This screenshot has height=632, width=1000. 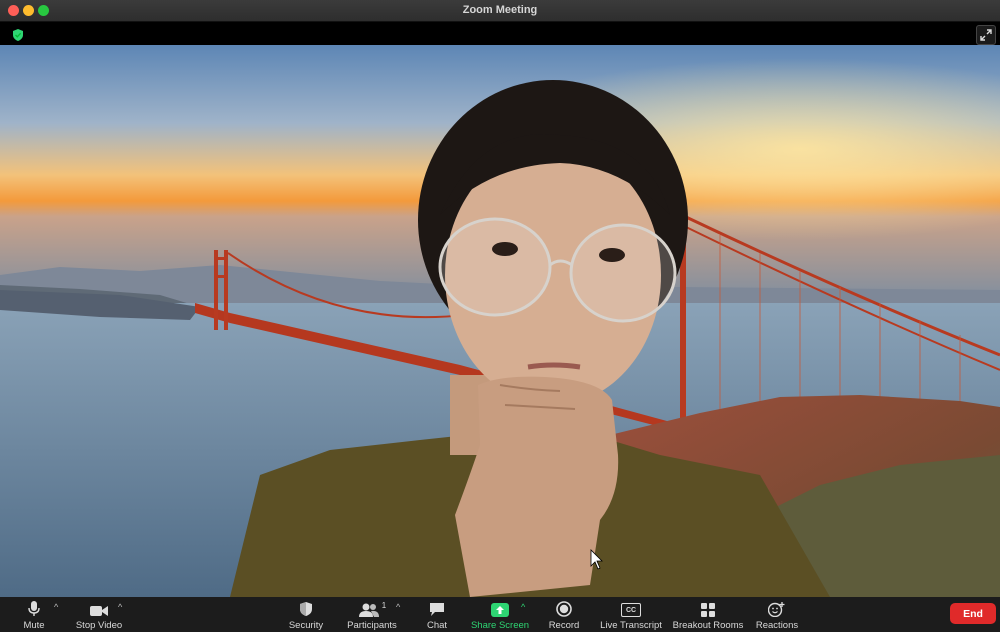 I want to click on end-meeting-button: End, so click(x=973, y=613).